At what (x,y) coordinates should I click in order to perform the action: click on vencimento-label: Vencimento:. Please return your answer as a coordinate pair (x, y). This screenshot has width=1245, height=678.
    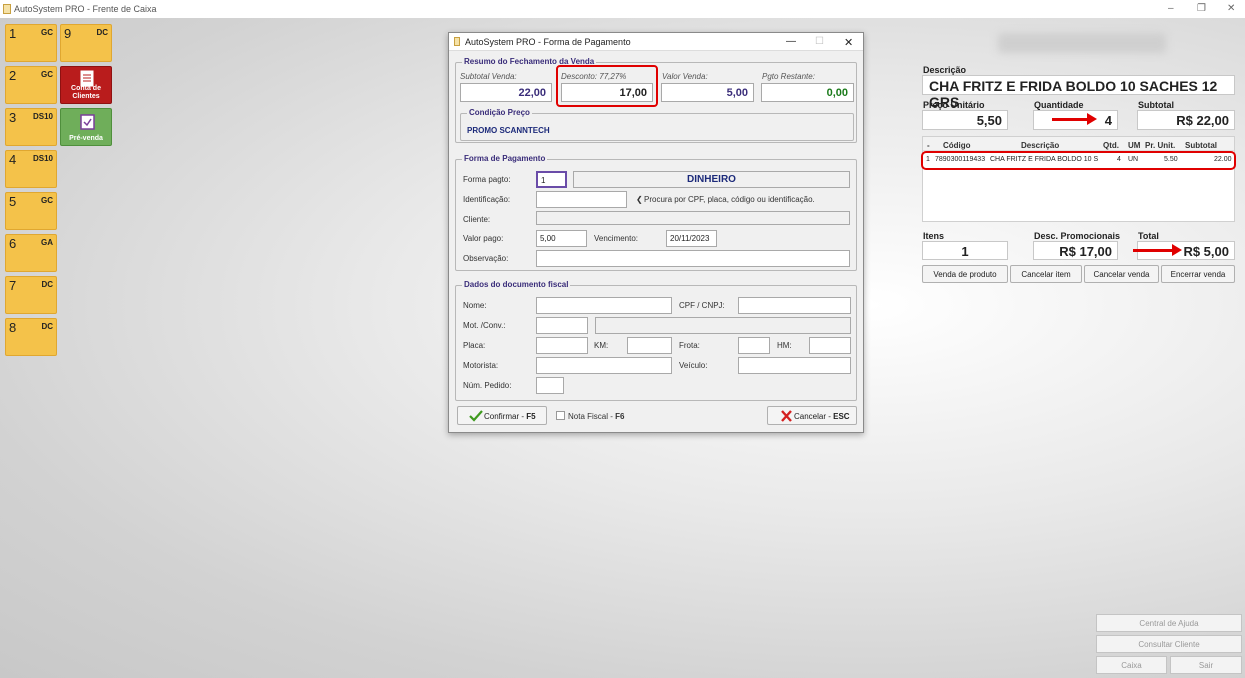
    Looking at the image, I should click on (616, 238).